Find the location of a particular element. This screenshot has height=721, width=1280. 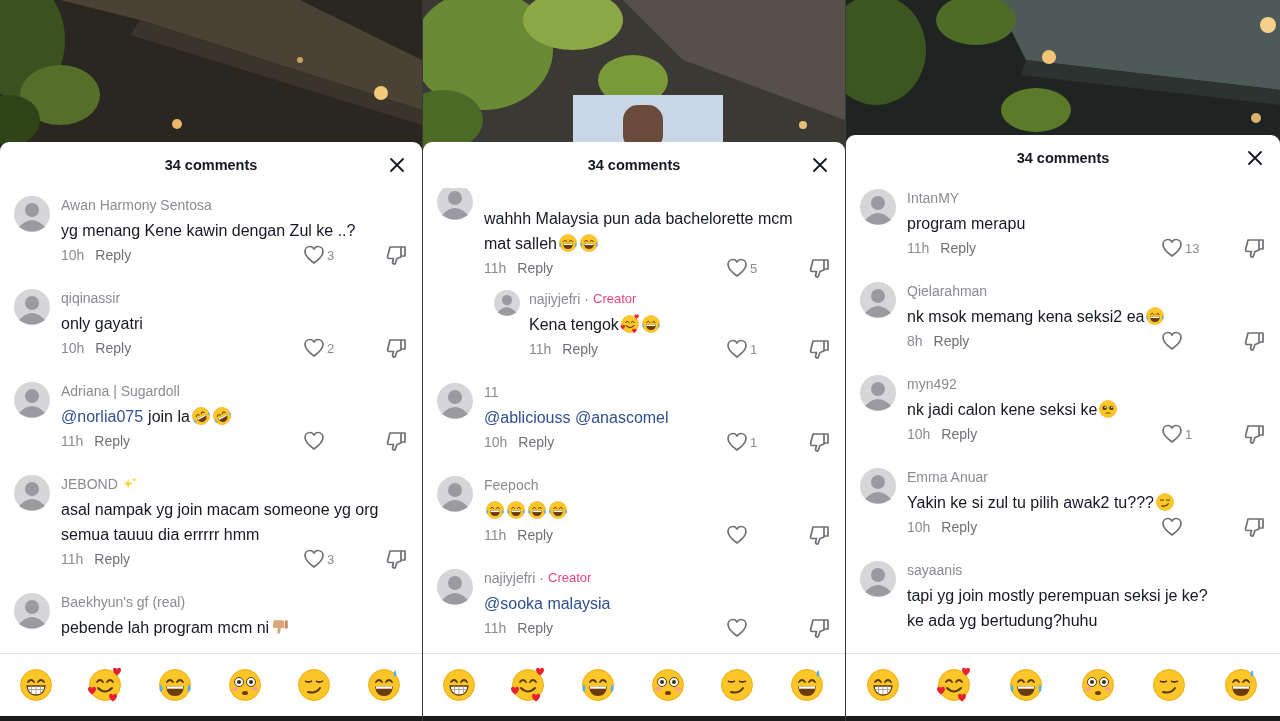

username: Qielarahman is located at coordinates (947, 291).